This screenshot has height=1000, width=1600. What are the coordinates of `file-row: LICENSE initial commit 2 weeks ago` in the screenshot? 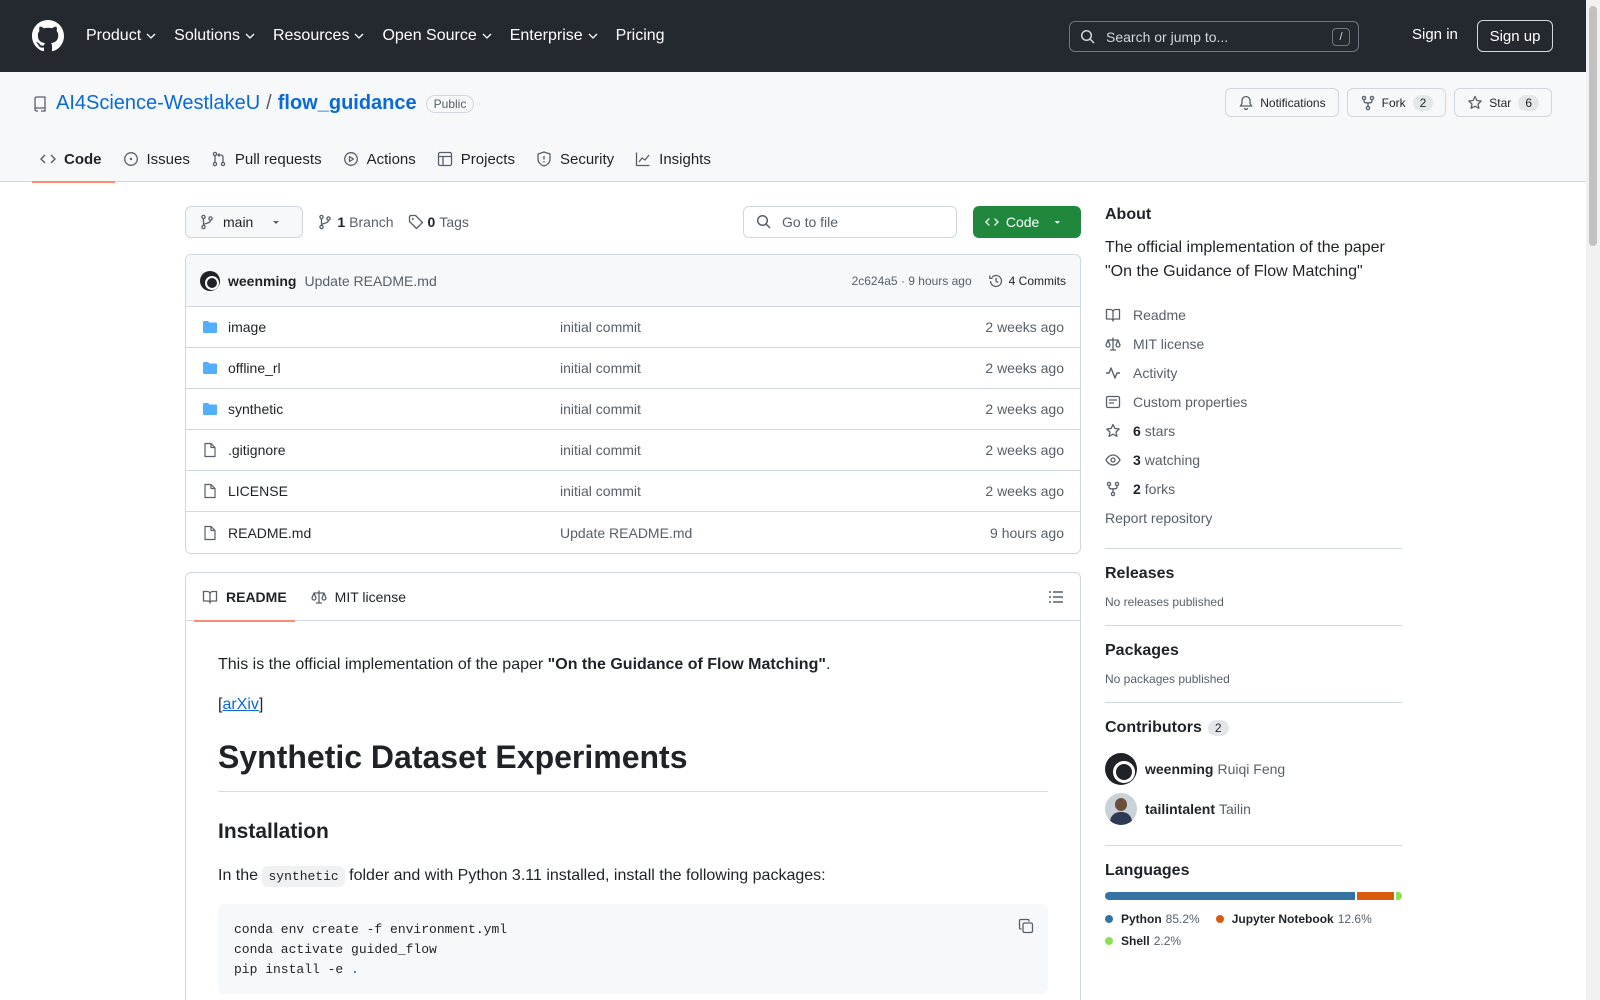 It's located at (633, 491).